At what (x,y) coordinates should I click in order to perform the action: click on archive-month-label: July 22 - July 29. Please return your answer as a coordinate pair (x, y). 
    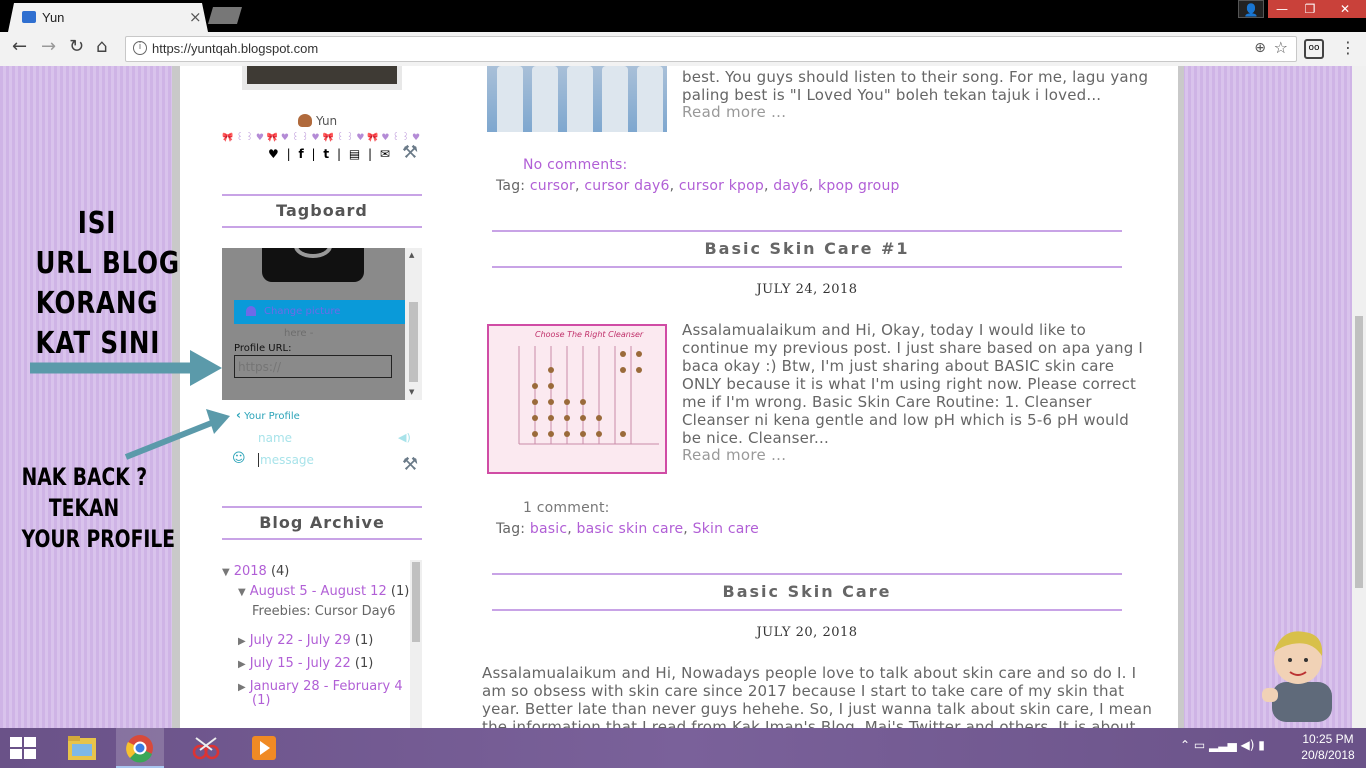
    Looking at the image, I should click on (300, 640).